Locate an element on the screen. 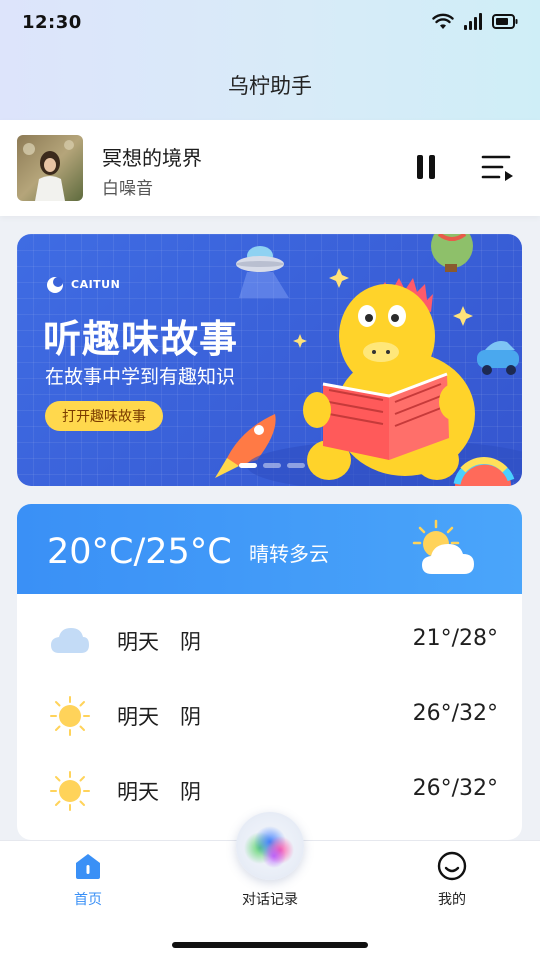 The width and height of the screenshot is (540, 960). caitun-logo-icon is located at coordinates (55, 285).